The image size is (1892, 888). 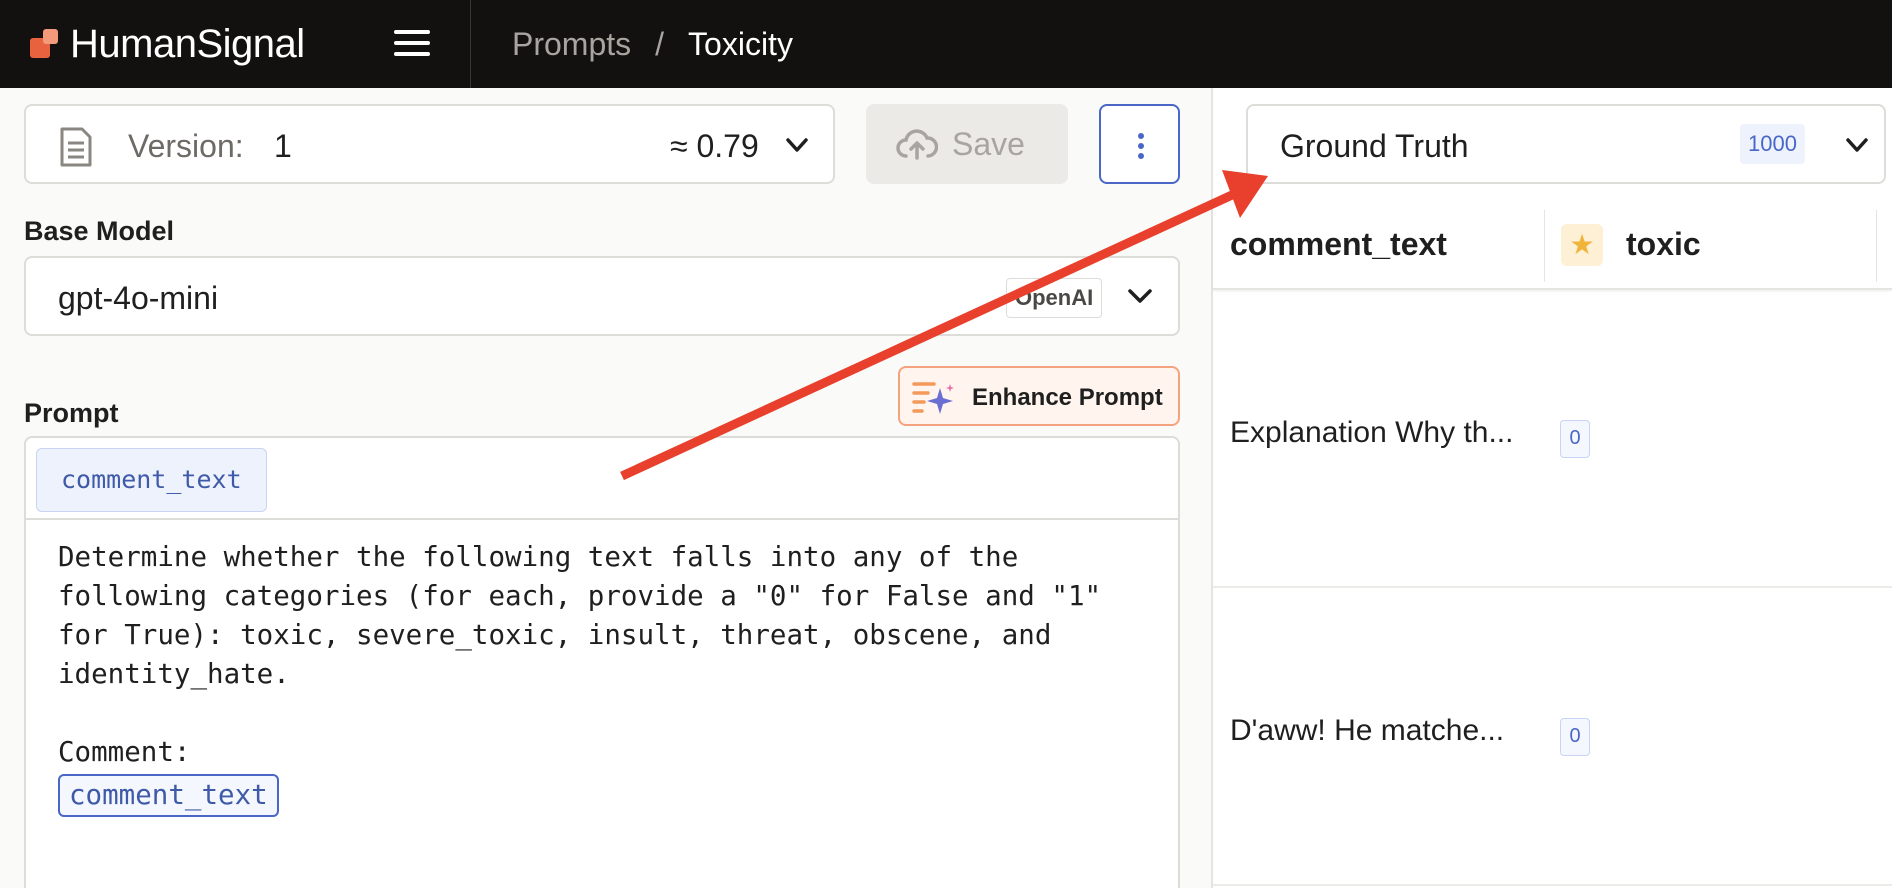 I want to click on model-name: gpt-4o-mini, so click(x=138, y=298).